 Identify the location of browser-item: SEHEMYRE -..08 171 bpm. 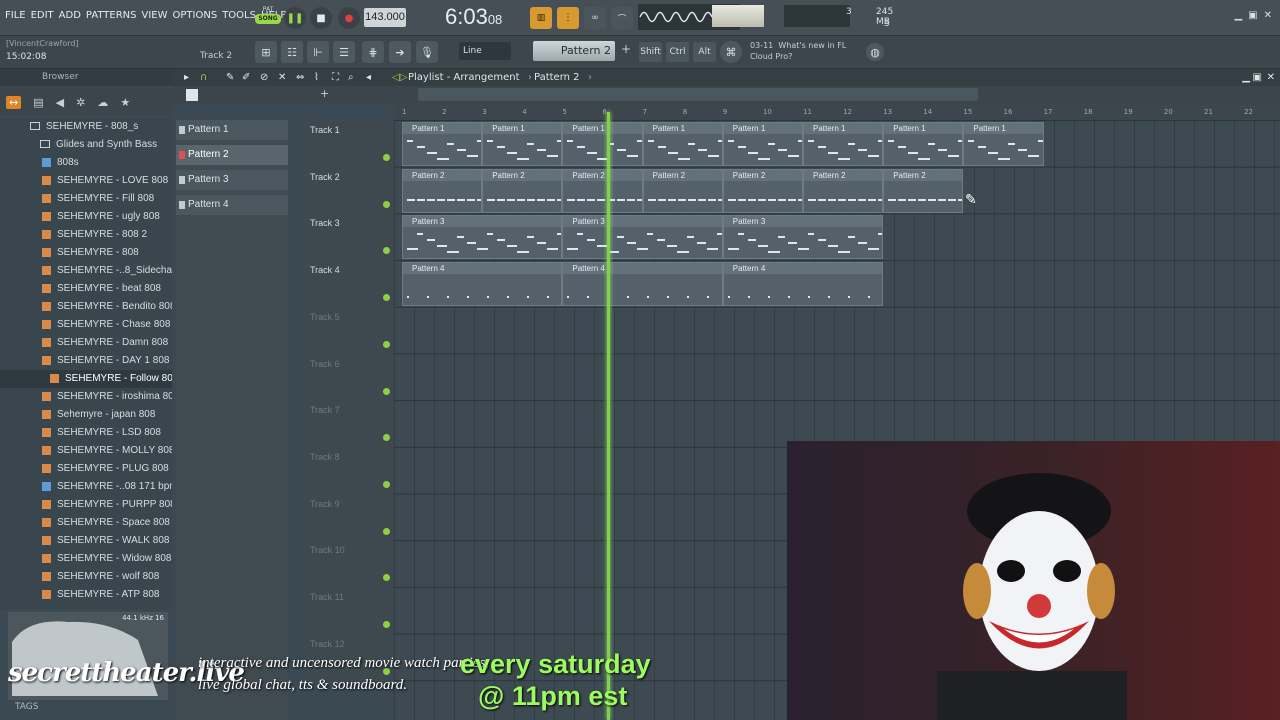
(86, 487).